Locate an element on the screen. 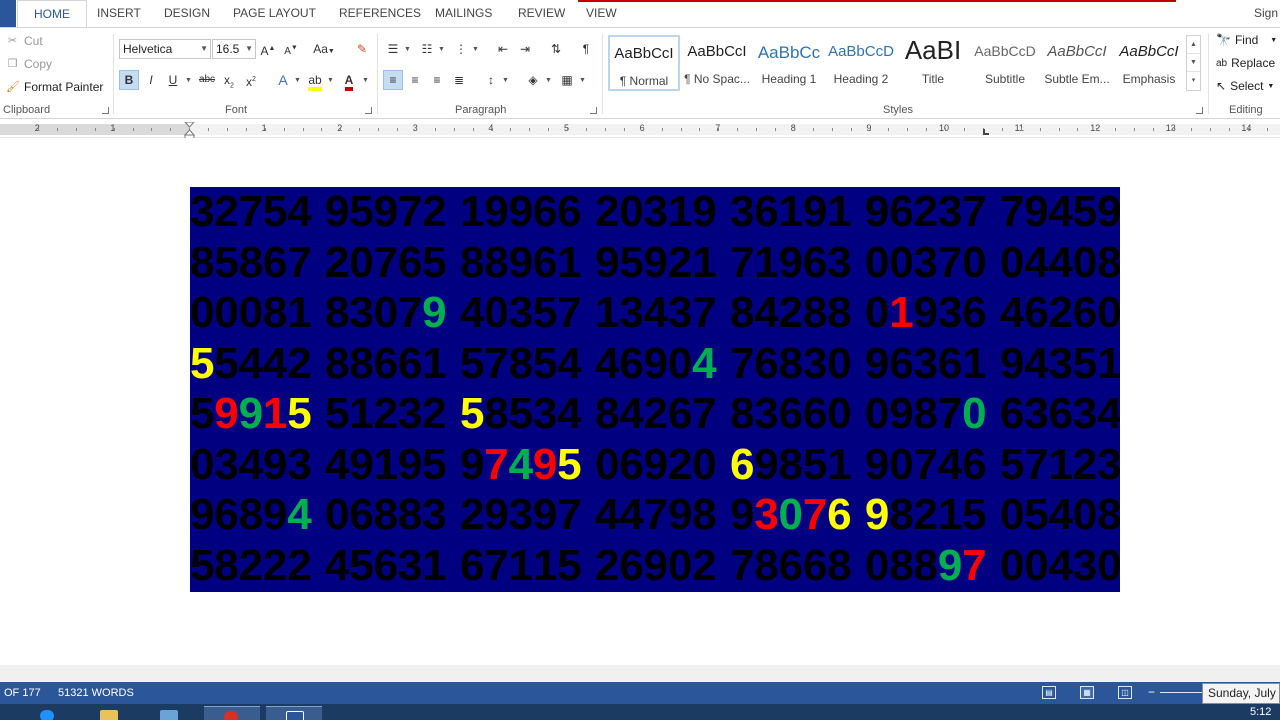 The height and width of the screenshot is (720, 1280). print-layout-icon: ▦ is located at coordinates (1087, 692).